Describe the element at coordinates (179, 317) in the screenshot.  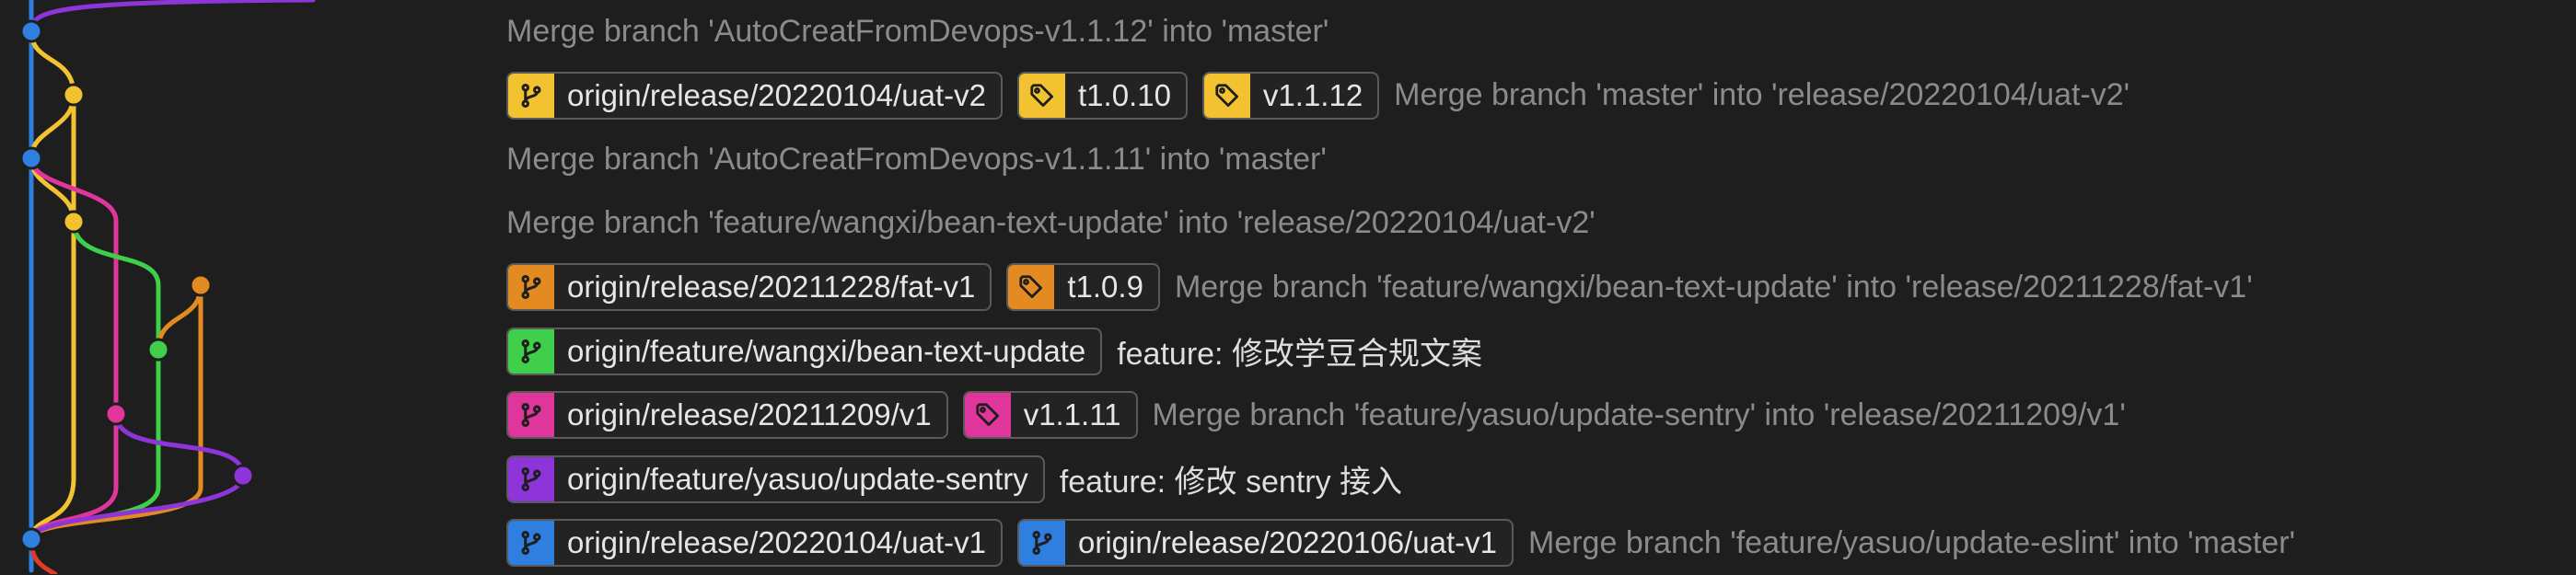
I see `graph-edge-orange-green` at that location.